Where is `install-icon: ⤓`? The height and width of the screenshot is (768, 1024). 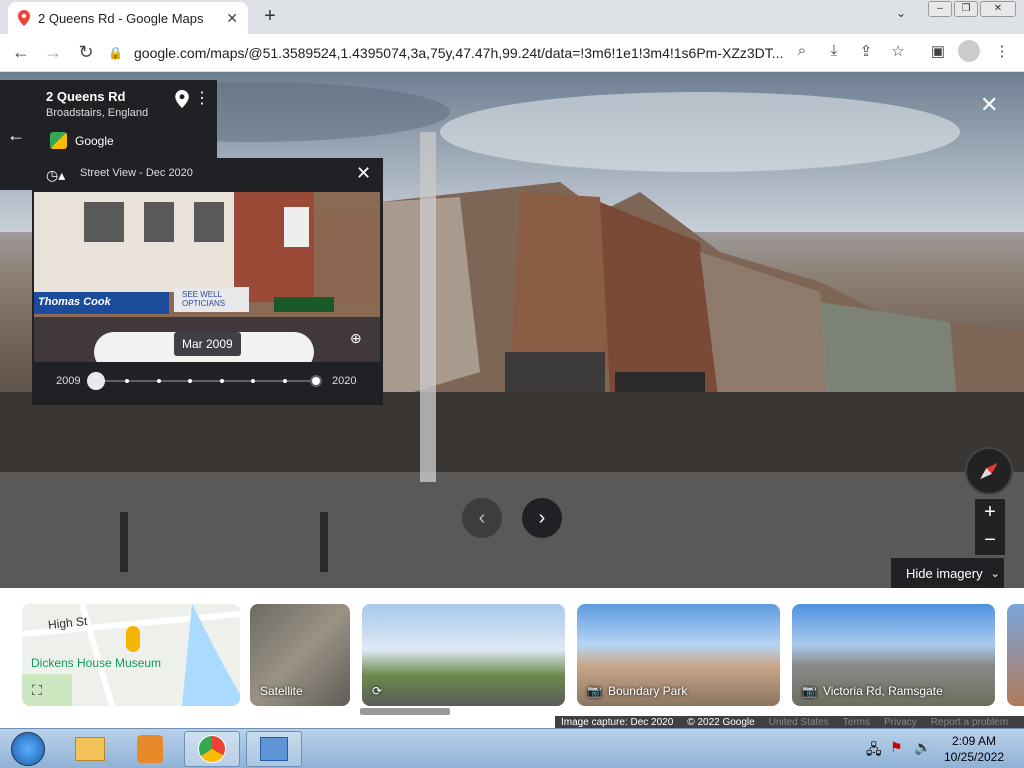 install-icon: ⤓ is located at coordinates (834, 50).